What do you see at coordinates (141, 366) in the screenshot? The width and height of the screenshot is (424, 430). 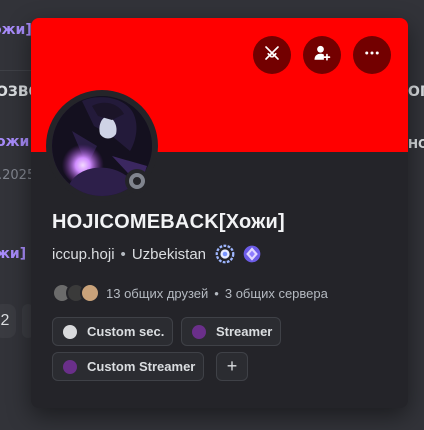 I see `role-label: Custom Streamer` at bounding box center [141, 366].